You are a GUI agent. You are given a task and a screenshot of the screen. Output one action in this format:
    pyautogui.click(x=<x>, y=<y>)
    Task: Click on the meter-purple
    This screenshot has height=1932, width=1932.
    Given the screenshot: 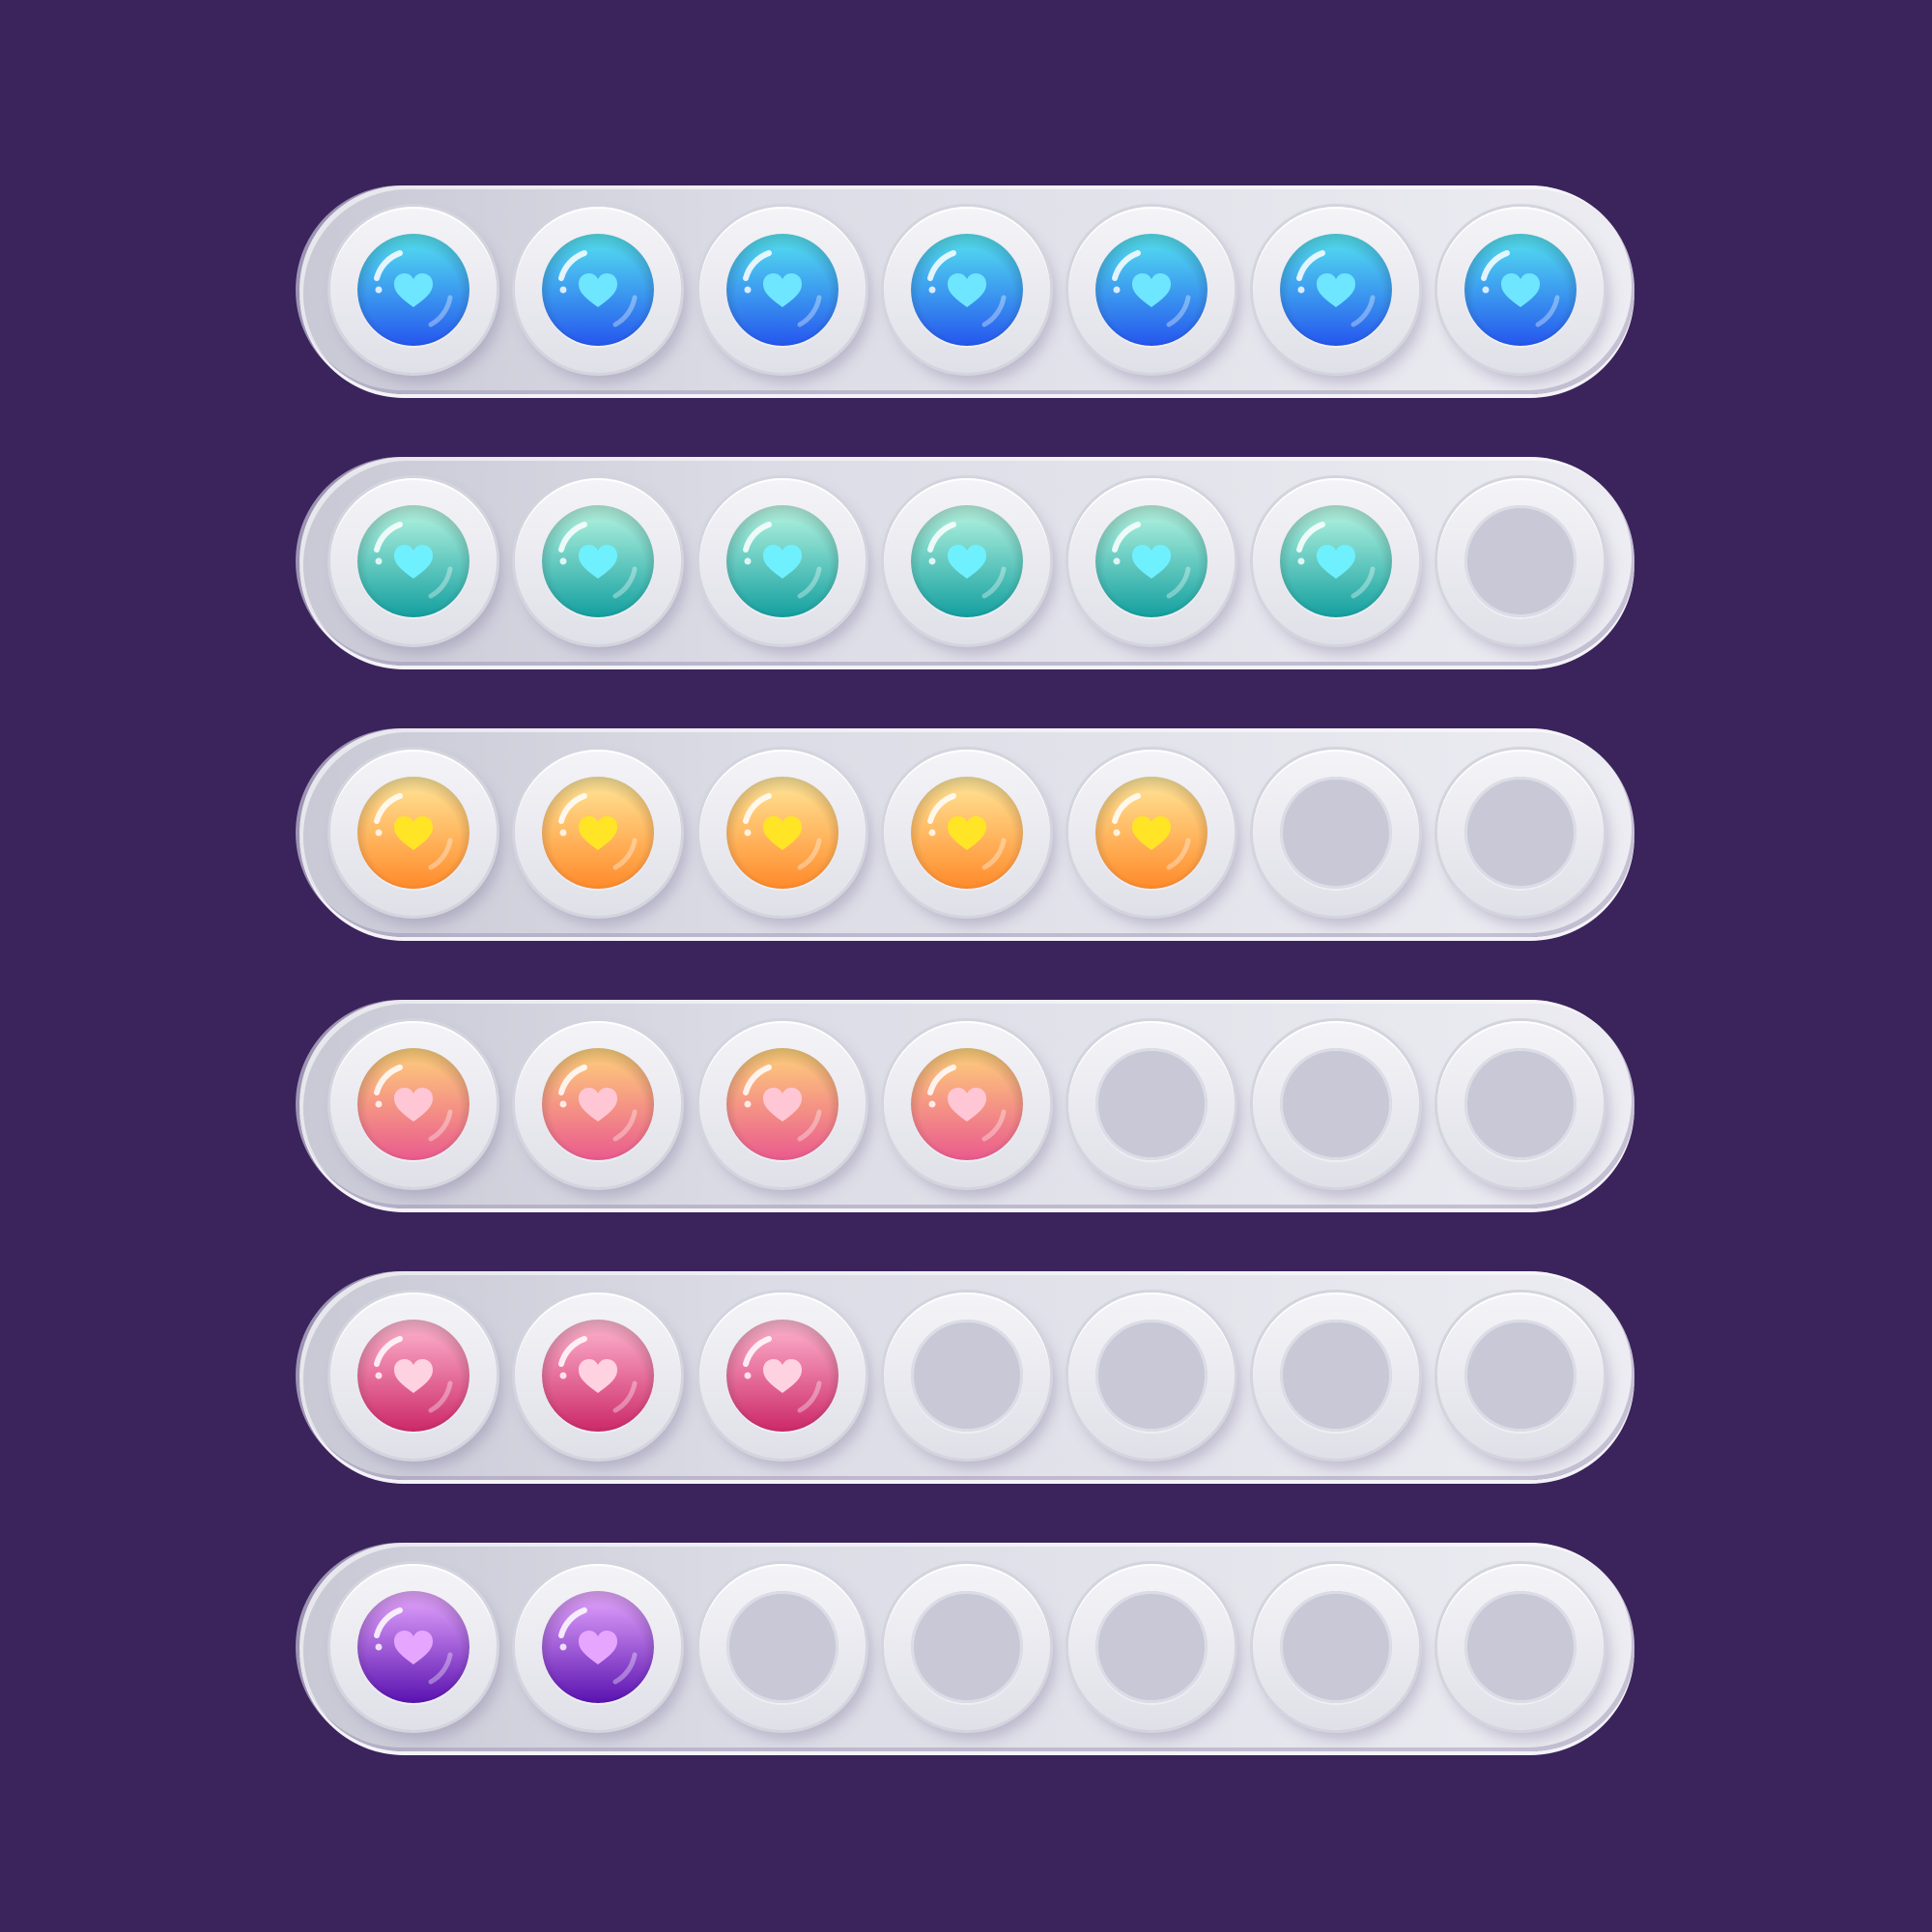 What is the action you would take?
    pyautogui.click(x=966, y=1647)
    